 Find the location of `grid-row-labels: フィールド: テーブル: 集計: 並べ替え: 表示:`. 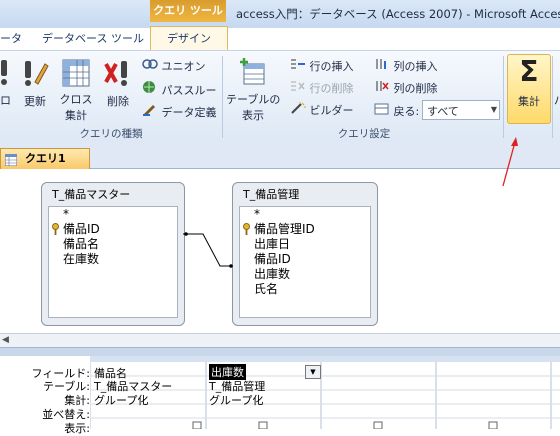

grid-row-labels: フィールド: テーブル: 集計: 並べ替え: 表示: is located at coordinates (45, 395).